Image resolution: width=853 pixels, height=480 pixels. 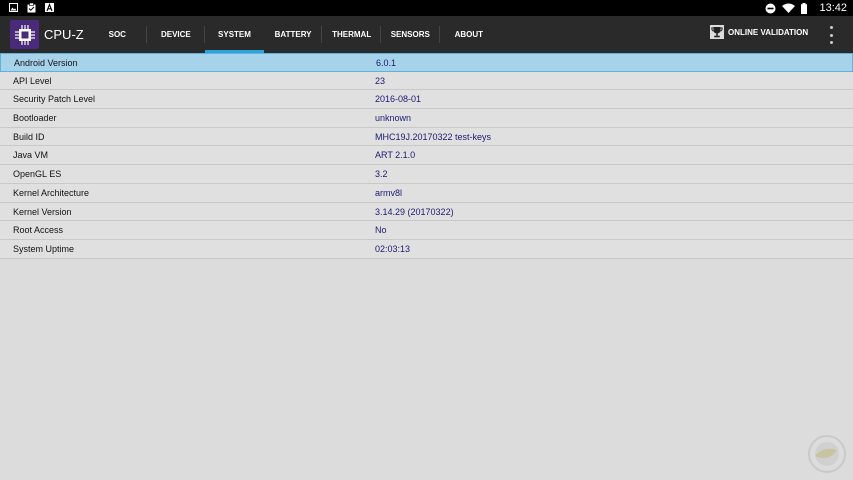 I want to click on row-value: No, so click(x=381, y=230).